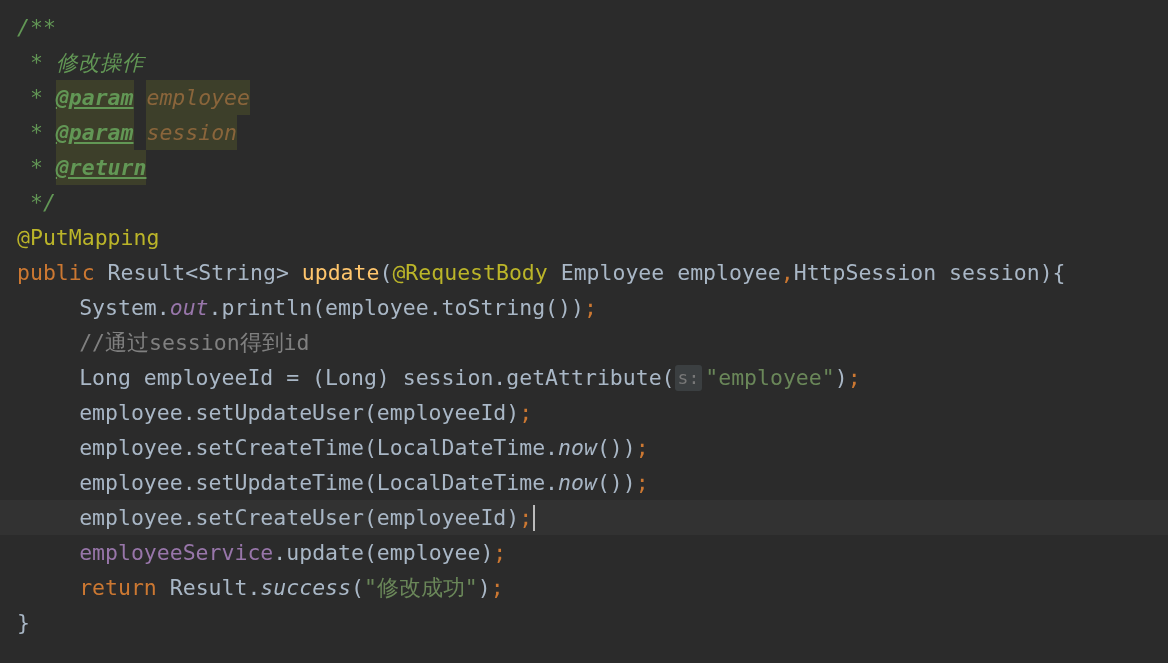  What do you see at coordinates (929, 273) in the screenshot?
I see `code-text: HttpSession session){` at bounding box center [929, 273].